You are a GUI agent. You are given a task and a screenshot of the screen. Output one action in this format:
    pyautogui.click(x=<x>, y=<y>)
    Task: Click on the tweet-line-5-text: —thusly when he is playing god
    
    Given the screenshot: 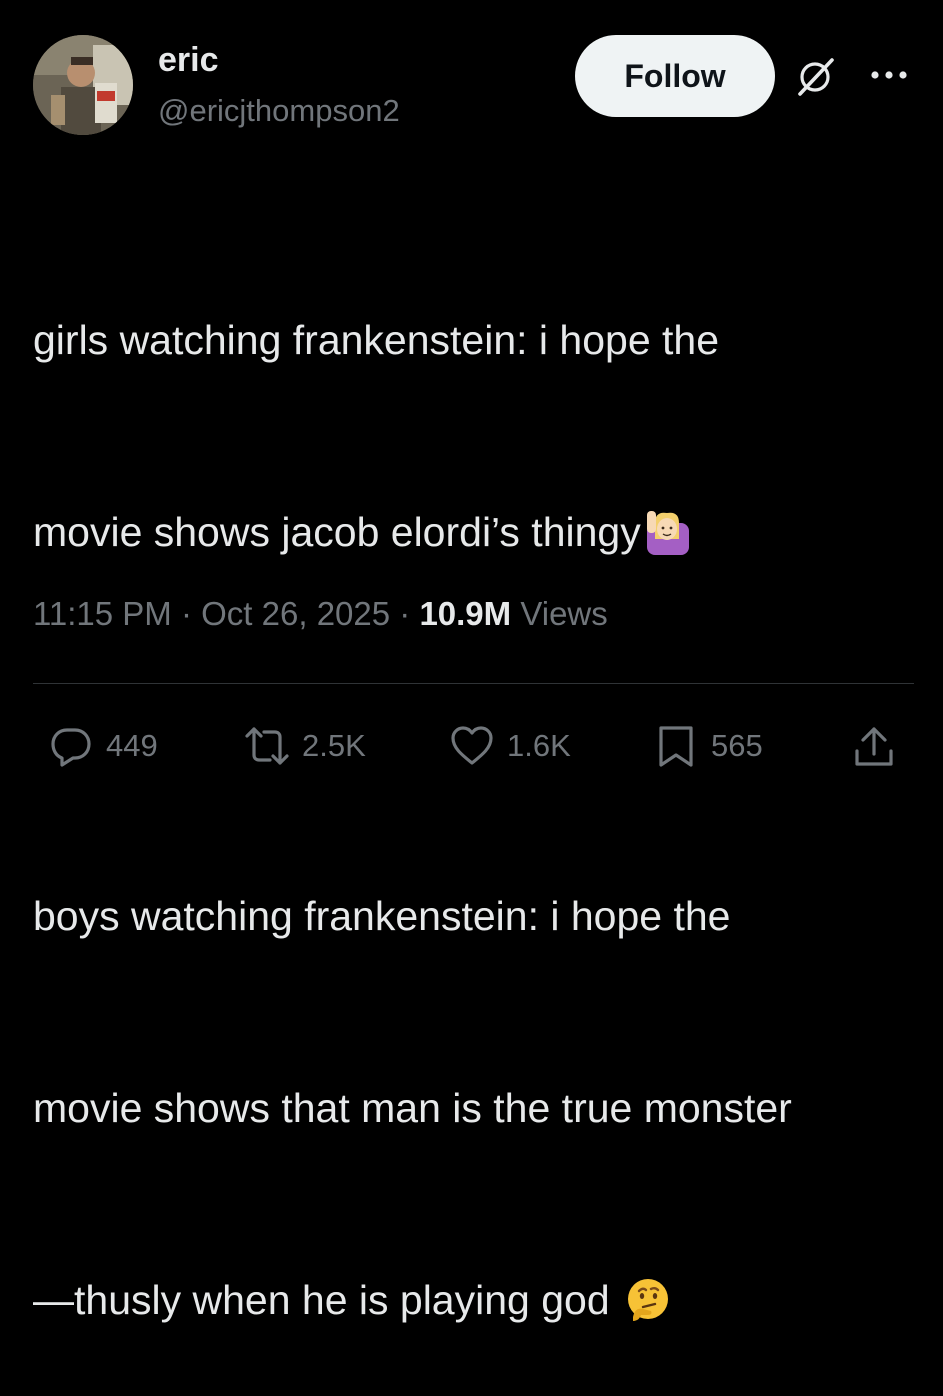 What is the action you would take?
    pyautogui.click(x=321, y=1300)
    